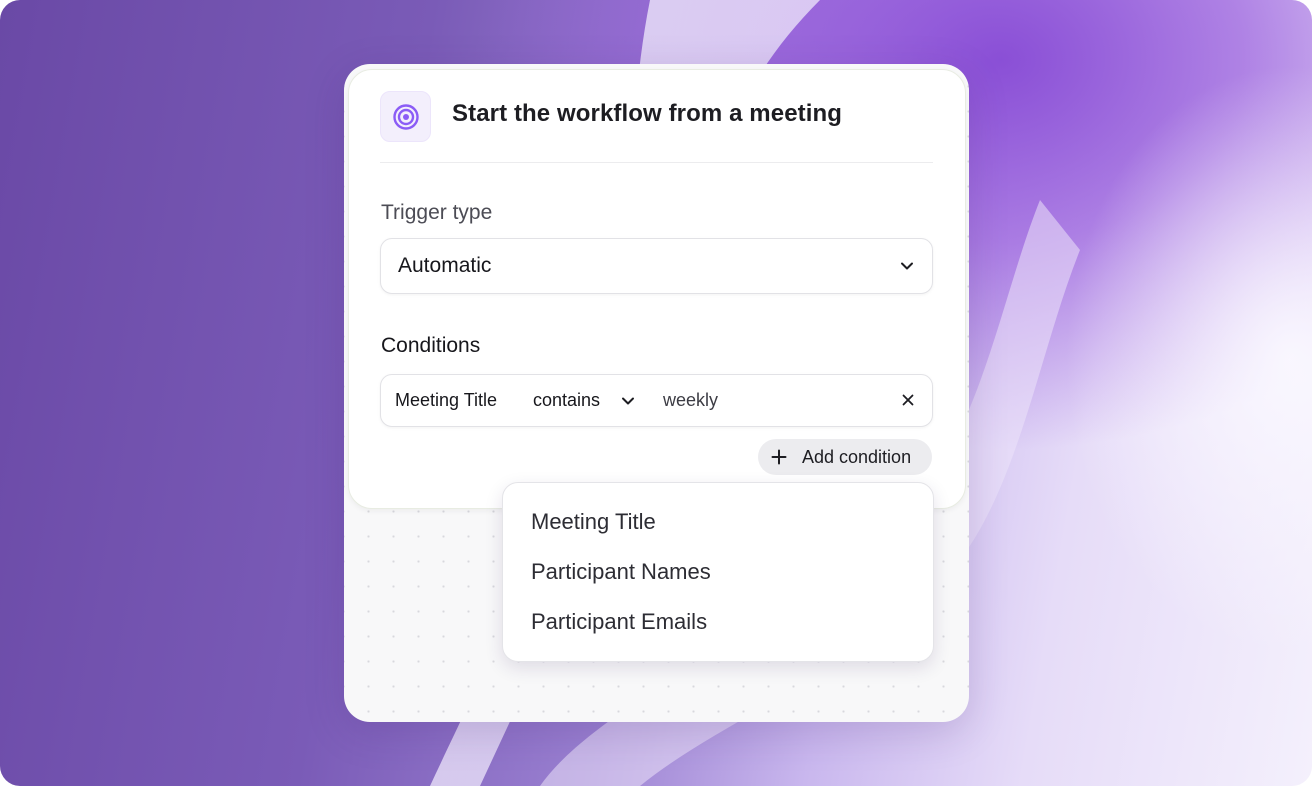 The image size is (1312, 786). I want to click on menu-item-participant-emails: Participant Emails, so click(619, 622).